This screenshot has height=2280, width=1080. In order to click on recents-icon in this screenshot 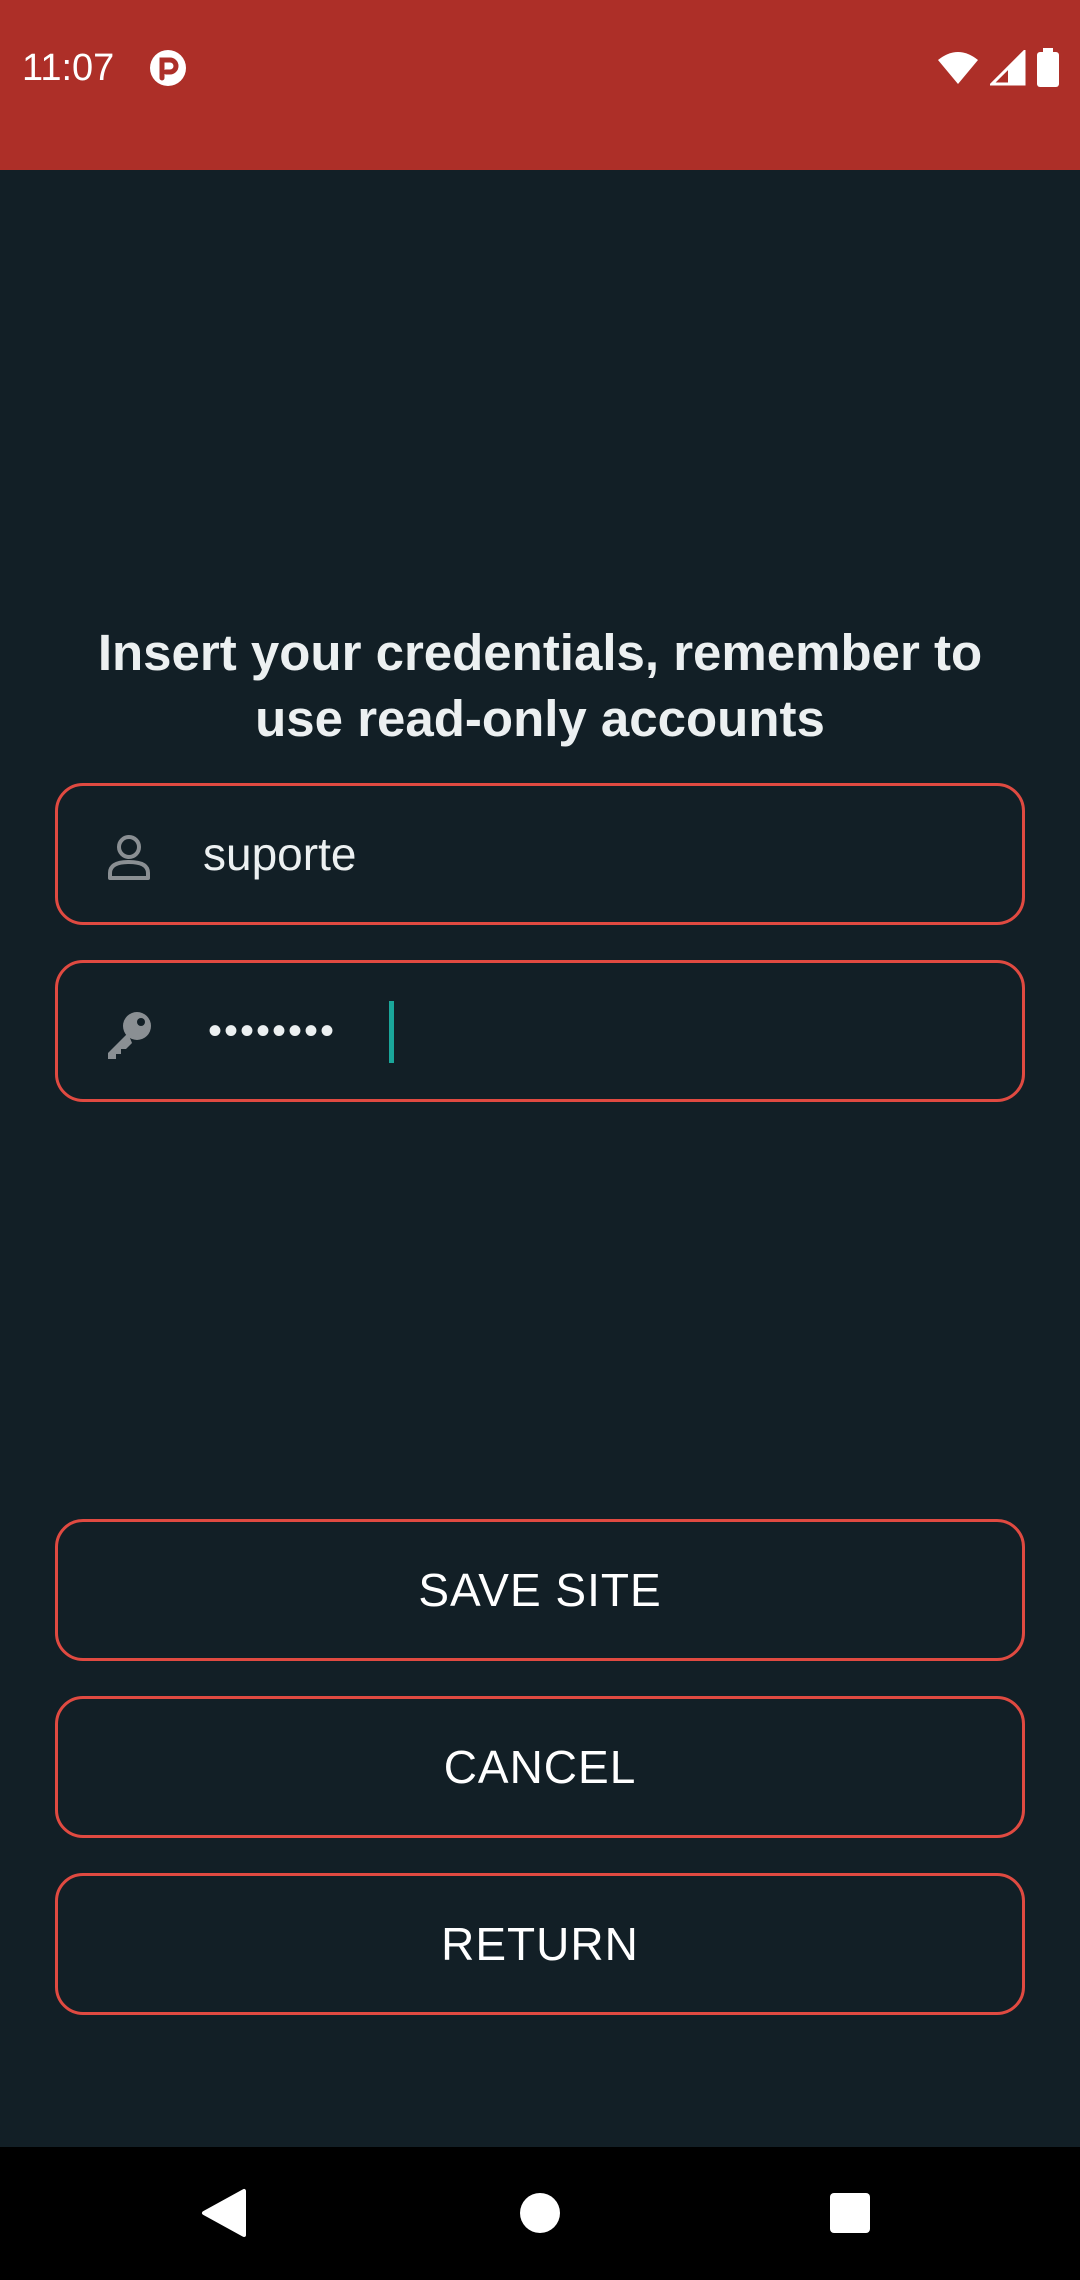, I will do `click(850, 2213)`.